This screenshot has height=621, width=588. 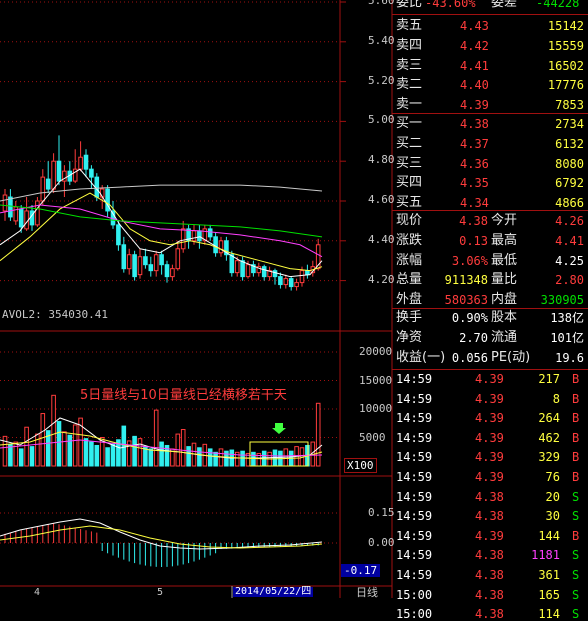 I want to click on sell-level-volume: 7853, so click(x=569, y=105).